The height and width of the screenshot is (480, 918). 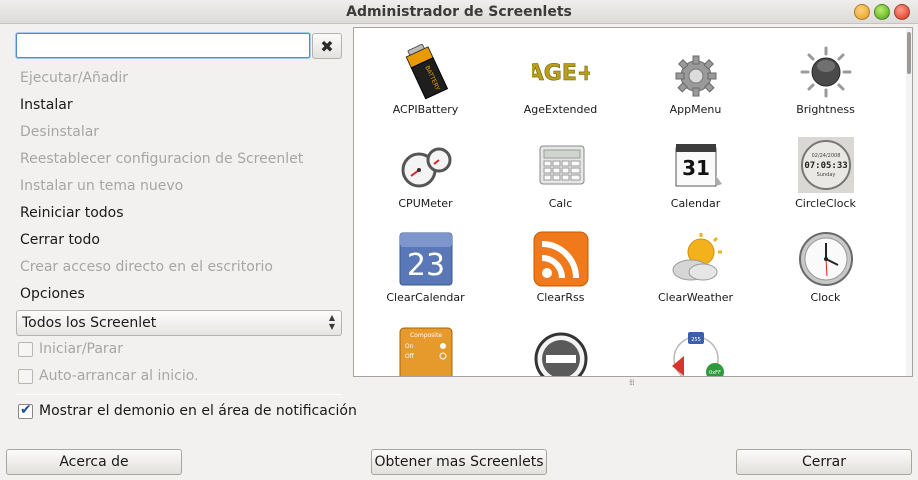 I want to click on screenlet-clearcalendar: 23 ClearCalendar, so click(x=425, y=267).